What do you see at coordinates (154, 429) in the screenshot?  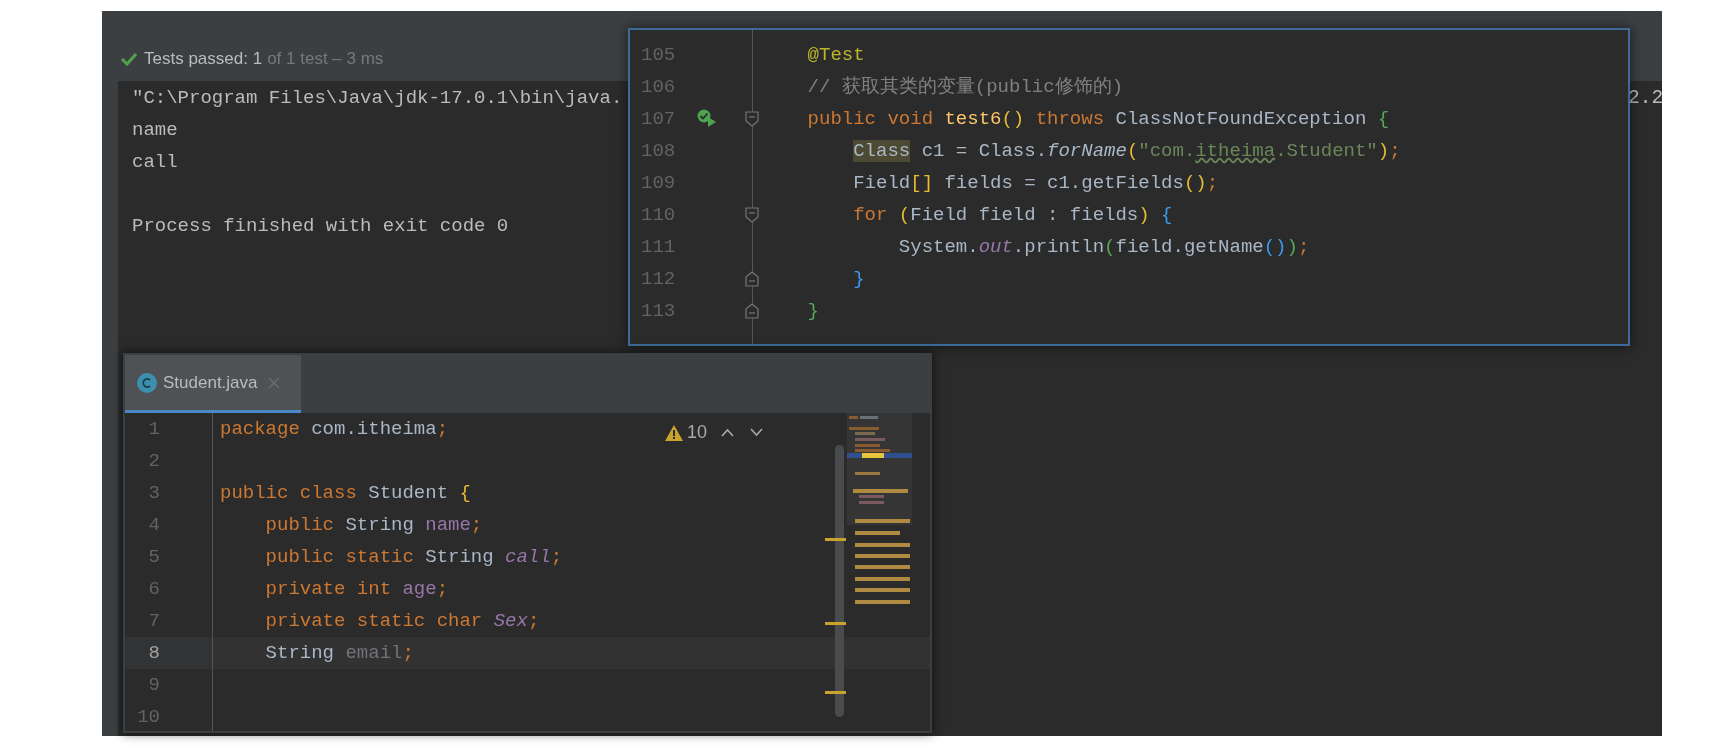 I see `line-number: 1` at bounding box center [154, 429].